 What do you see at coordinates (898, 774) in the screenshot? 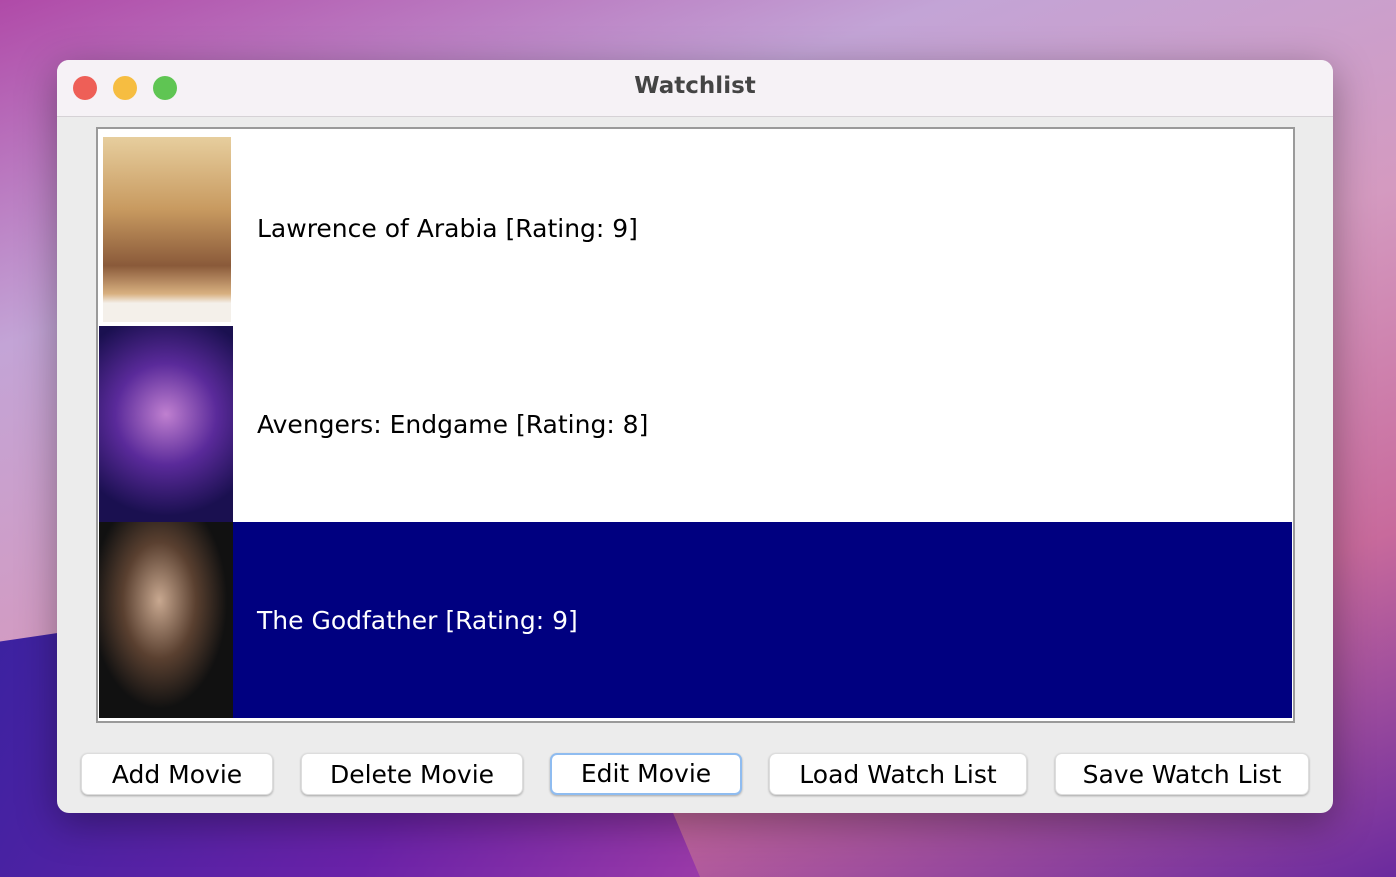
I see `load-watch-list-button: Load Watch List` at bounding box center [898, 774].